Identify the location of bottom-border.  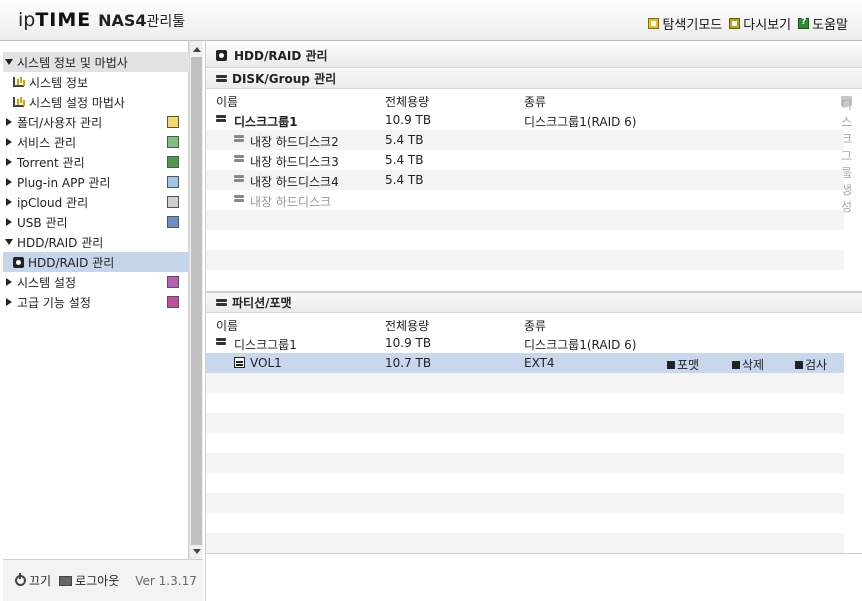
(534, 553).